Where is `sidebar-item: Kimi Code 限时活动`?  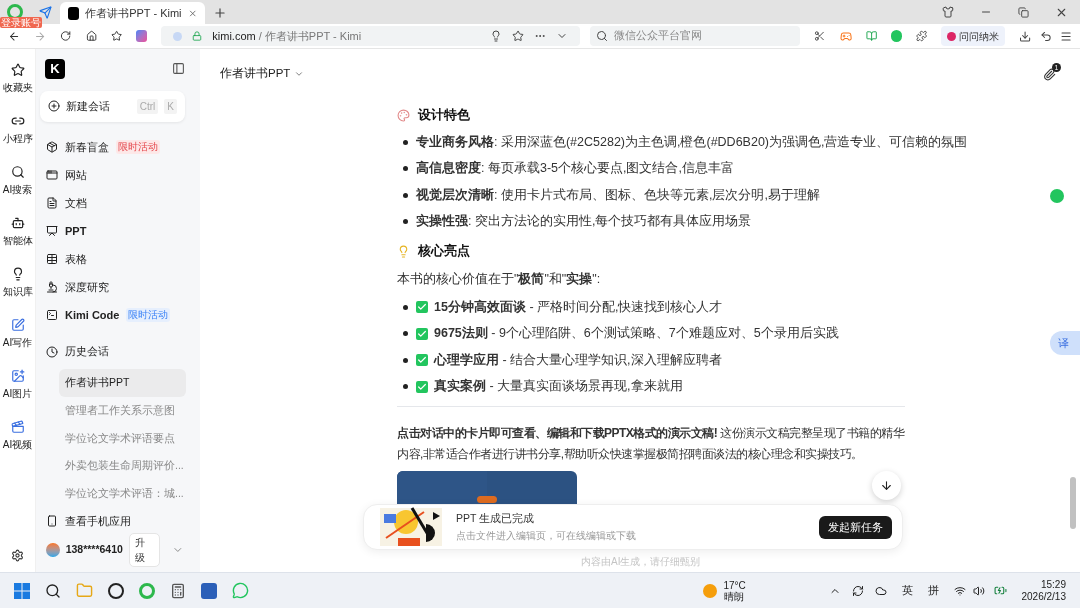 sidebar-item: Kimi Code 限时活动 is located at coordinates (118, 314).